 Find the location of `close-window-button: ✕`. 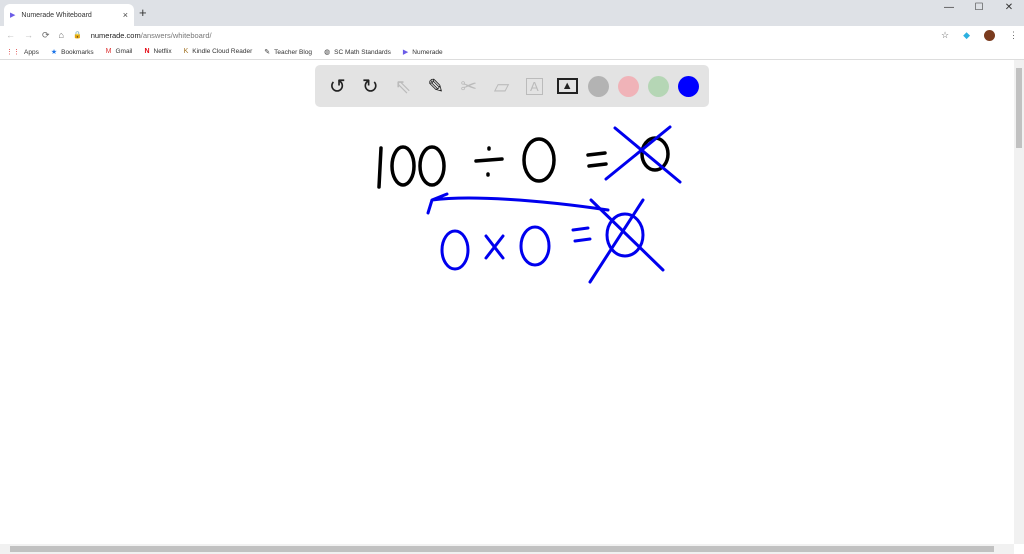

close-window-button: ✕ is located at coordinates (1009, 8).